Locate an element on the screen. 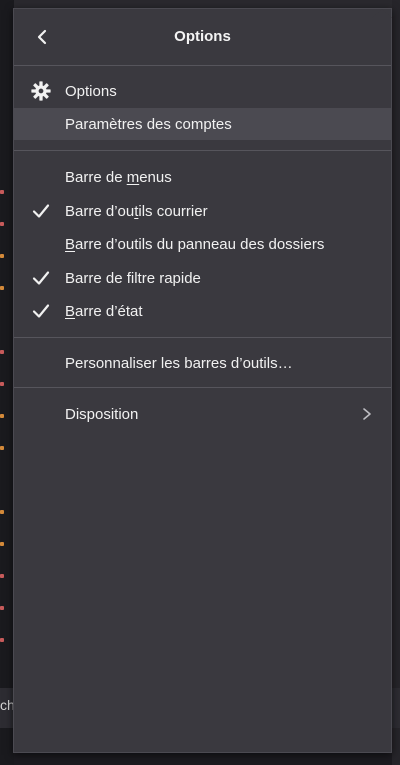  gear-icon is located at coordinates (41, 91).